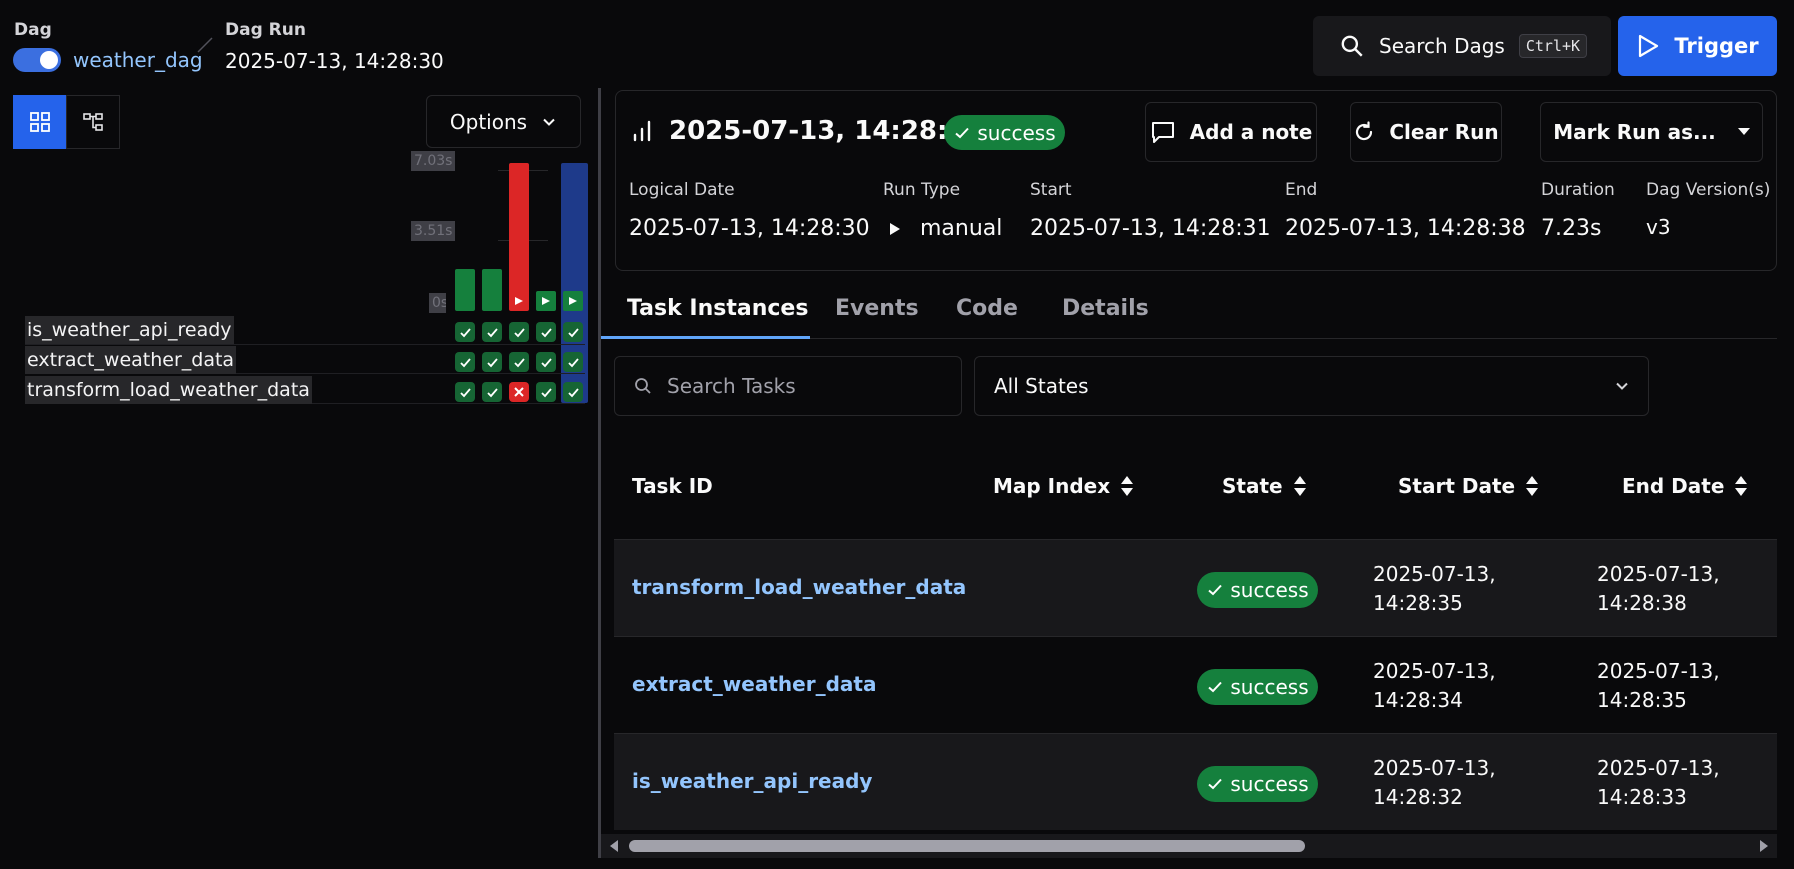 This screenshot has height=869, width=1794. What do you see at coordinates (614, 846) in the screenshot?
I see `scroll-left-arrow-icon` at bounding box center [614, 846].